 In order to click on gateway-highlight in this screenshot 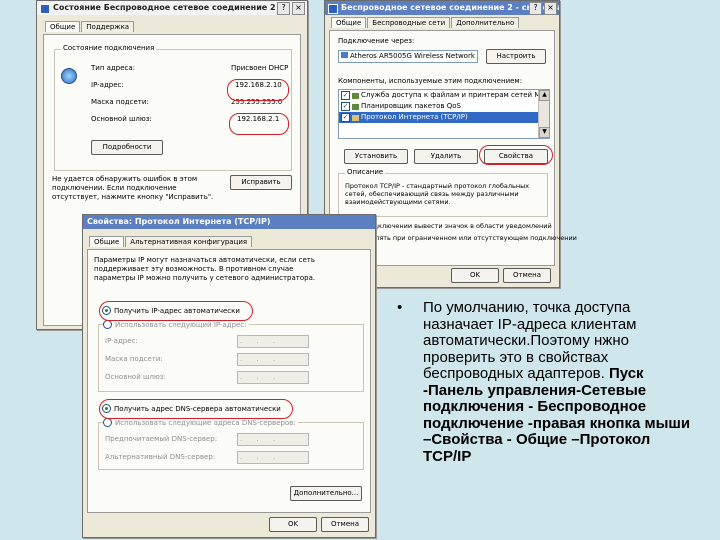, I will do `click(259, 124)`.